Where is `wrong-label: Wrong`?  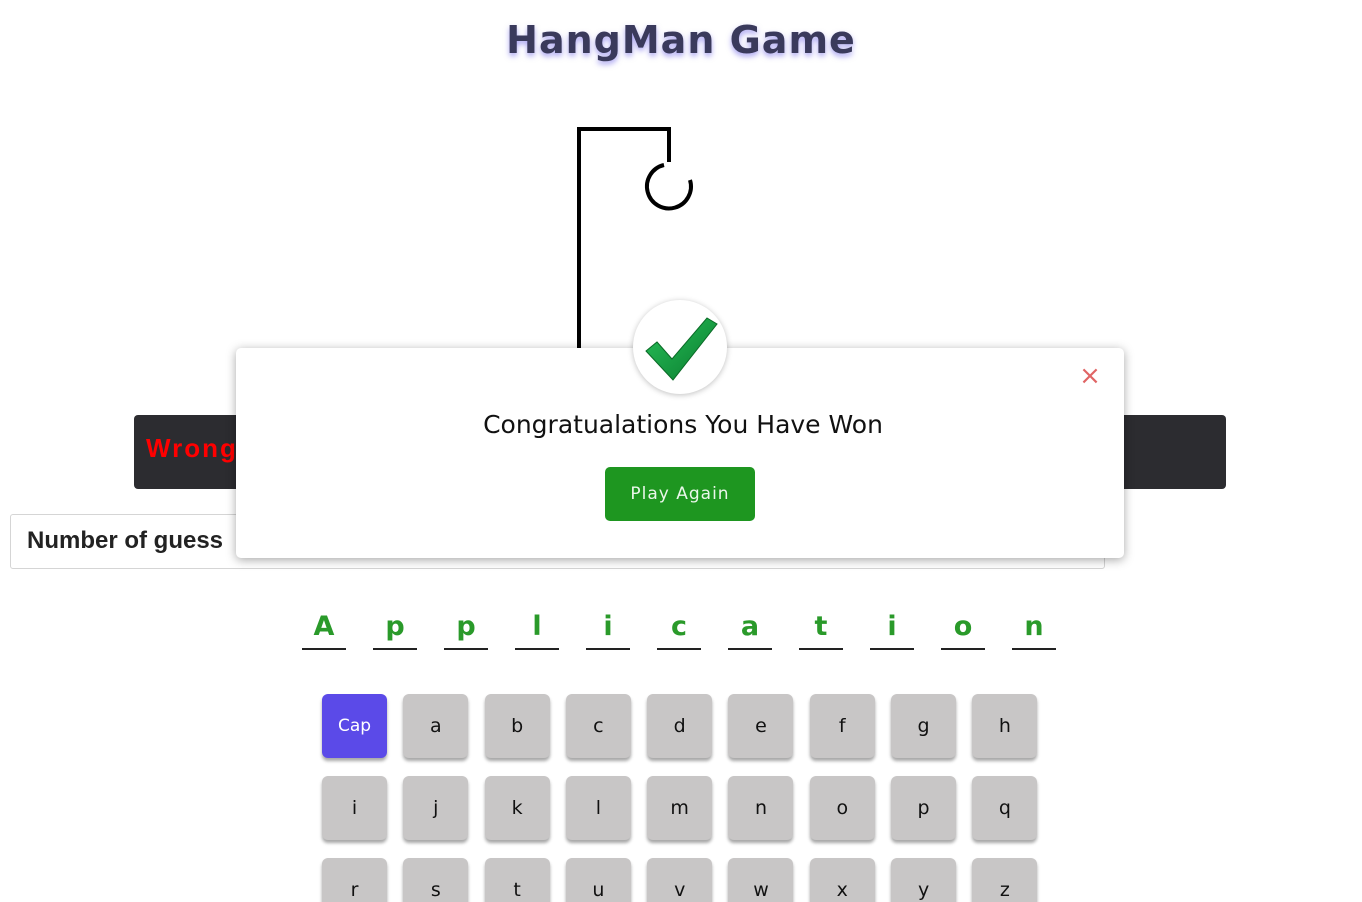
wrong-label: Wrong is located at coordinates (192, 448).